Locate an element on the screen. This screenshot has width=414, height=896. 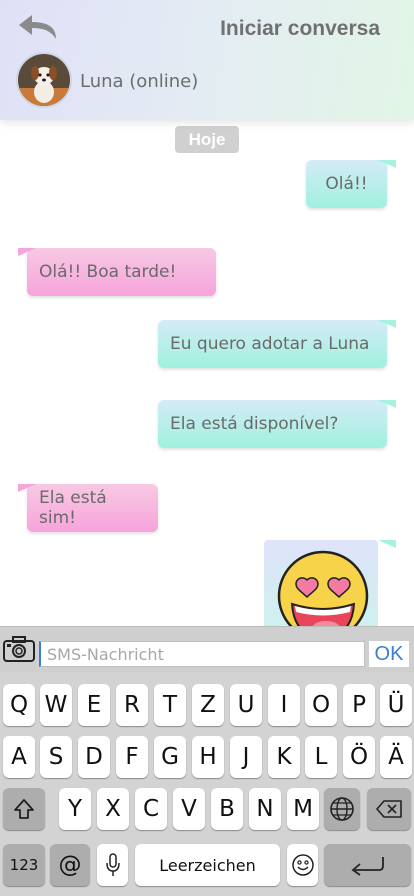
back-arrow-icon is located at coordinates (39, 27).